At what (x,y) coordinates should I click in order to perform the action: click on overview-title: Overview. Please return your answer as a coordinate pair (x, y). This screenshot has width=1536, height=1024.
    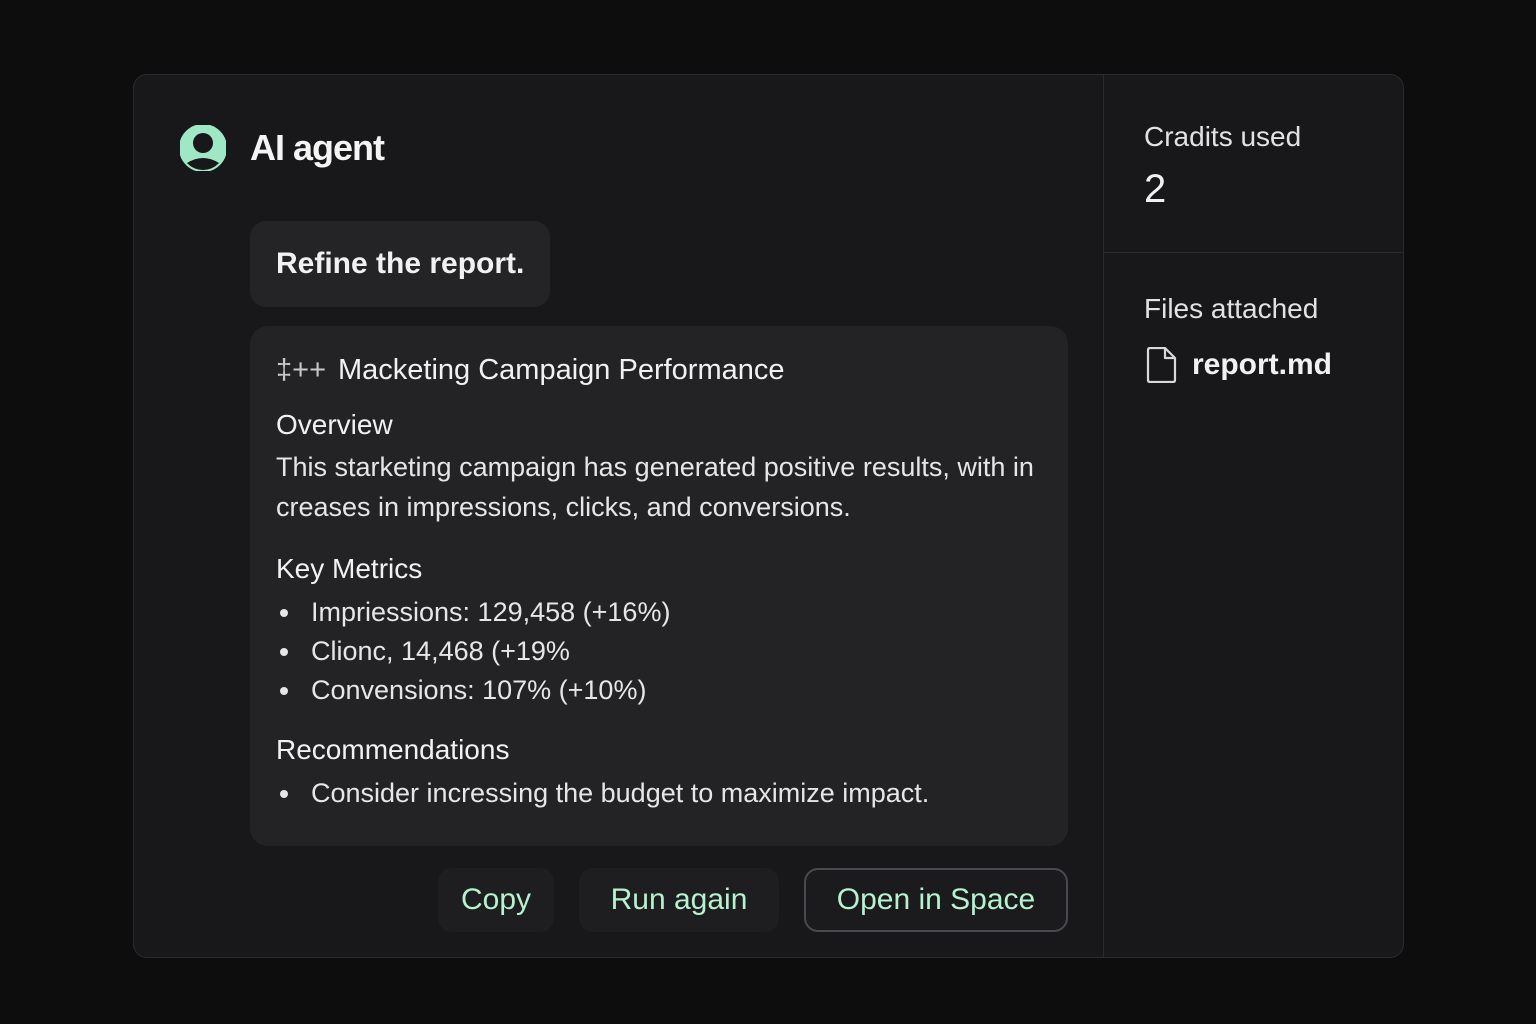
    Looking at the image, I should click on (334, 424).